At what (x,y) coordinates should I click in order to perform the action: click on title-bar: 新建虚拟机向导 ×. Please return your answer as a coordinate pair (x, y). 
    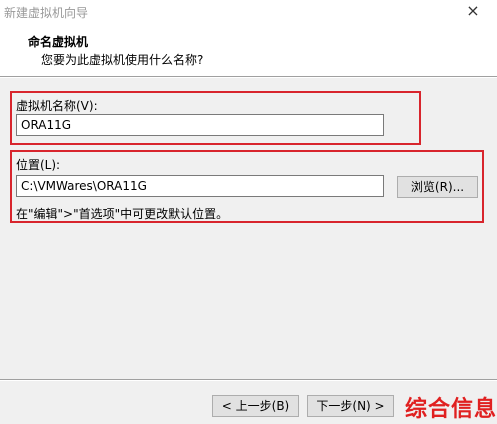
    Looking at the image, I should click on (248, 12).